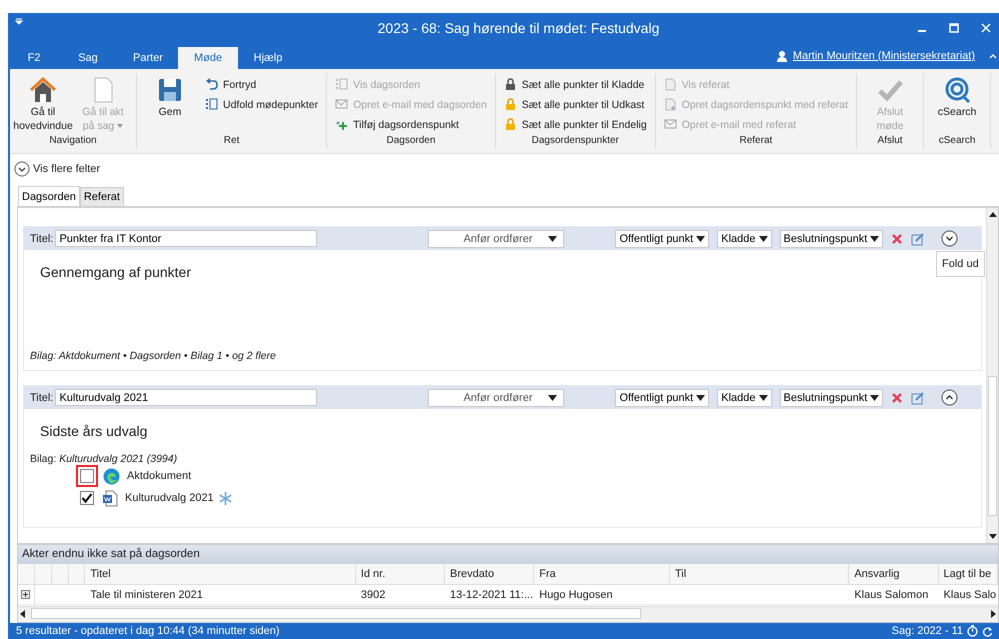  I want to click on ribbon-group-label: Ret, so click(231, 141).